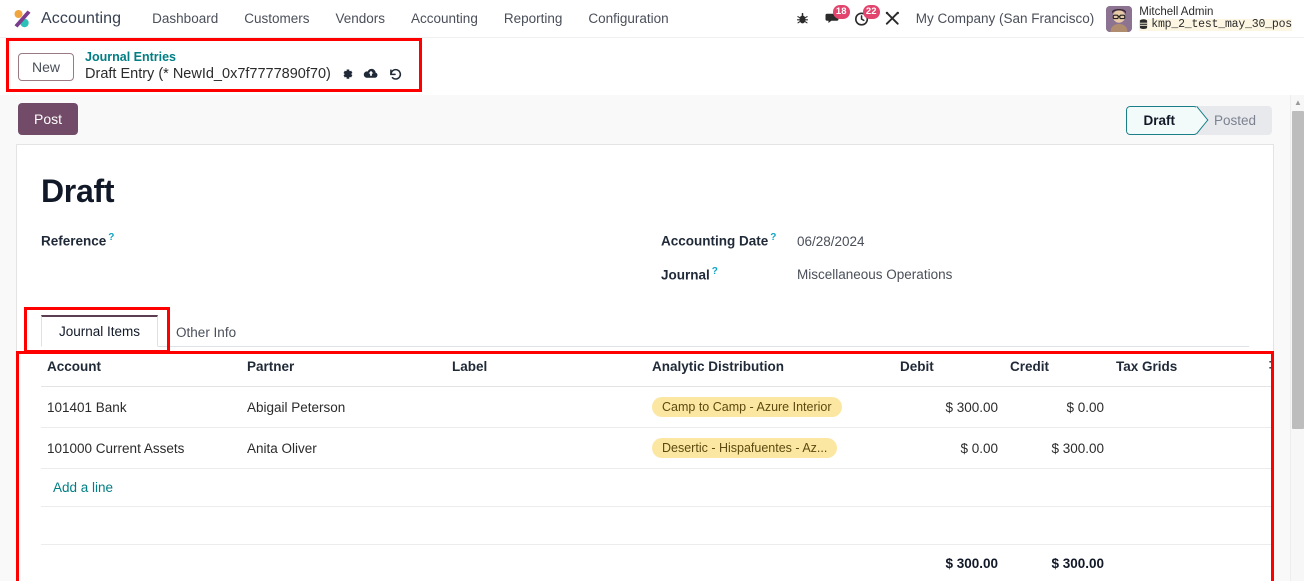  I want to click on cloud-upload-icon, so click(371, 74).